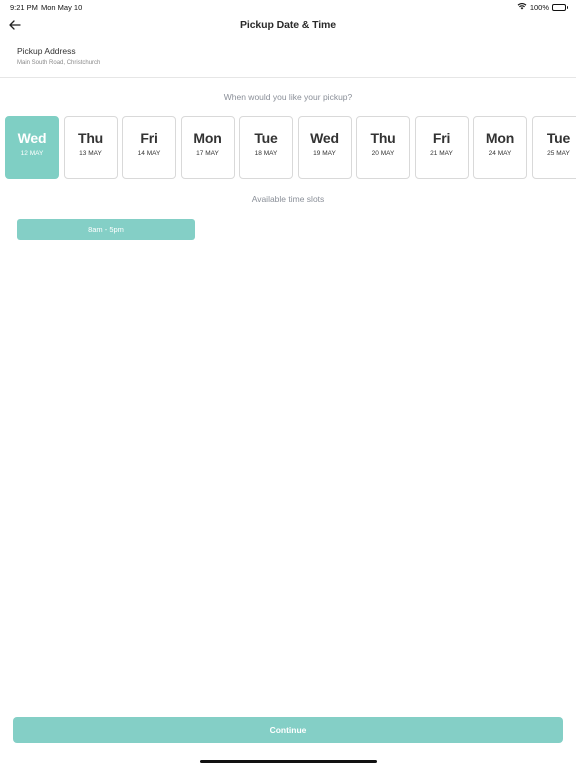 The width and height of the screenshot is (576, 768). I want to click on date-card-date: 18 MAY, so click(266, 153).